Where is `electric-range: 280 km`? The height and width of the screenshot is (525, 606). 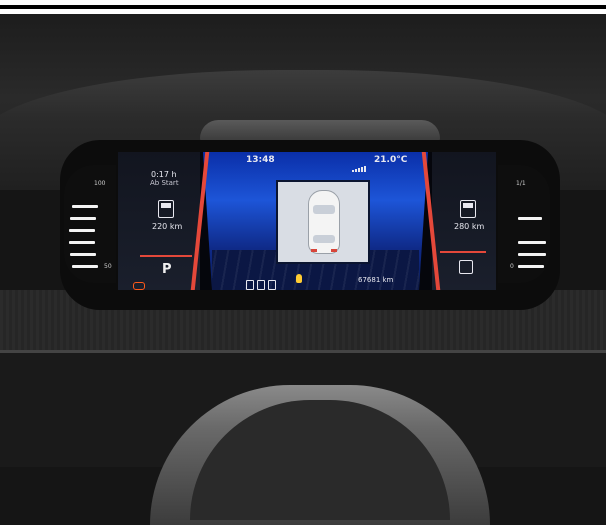 electric-range: 280 km is located at coordinates (469, 226).